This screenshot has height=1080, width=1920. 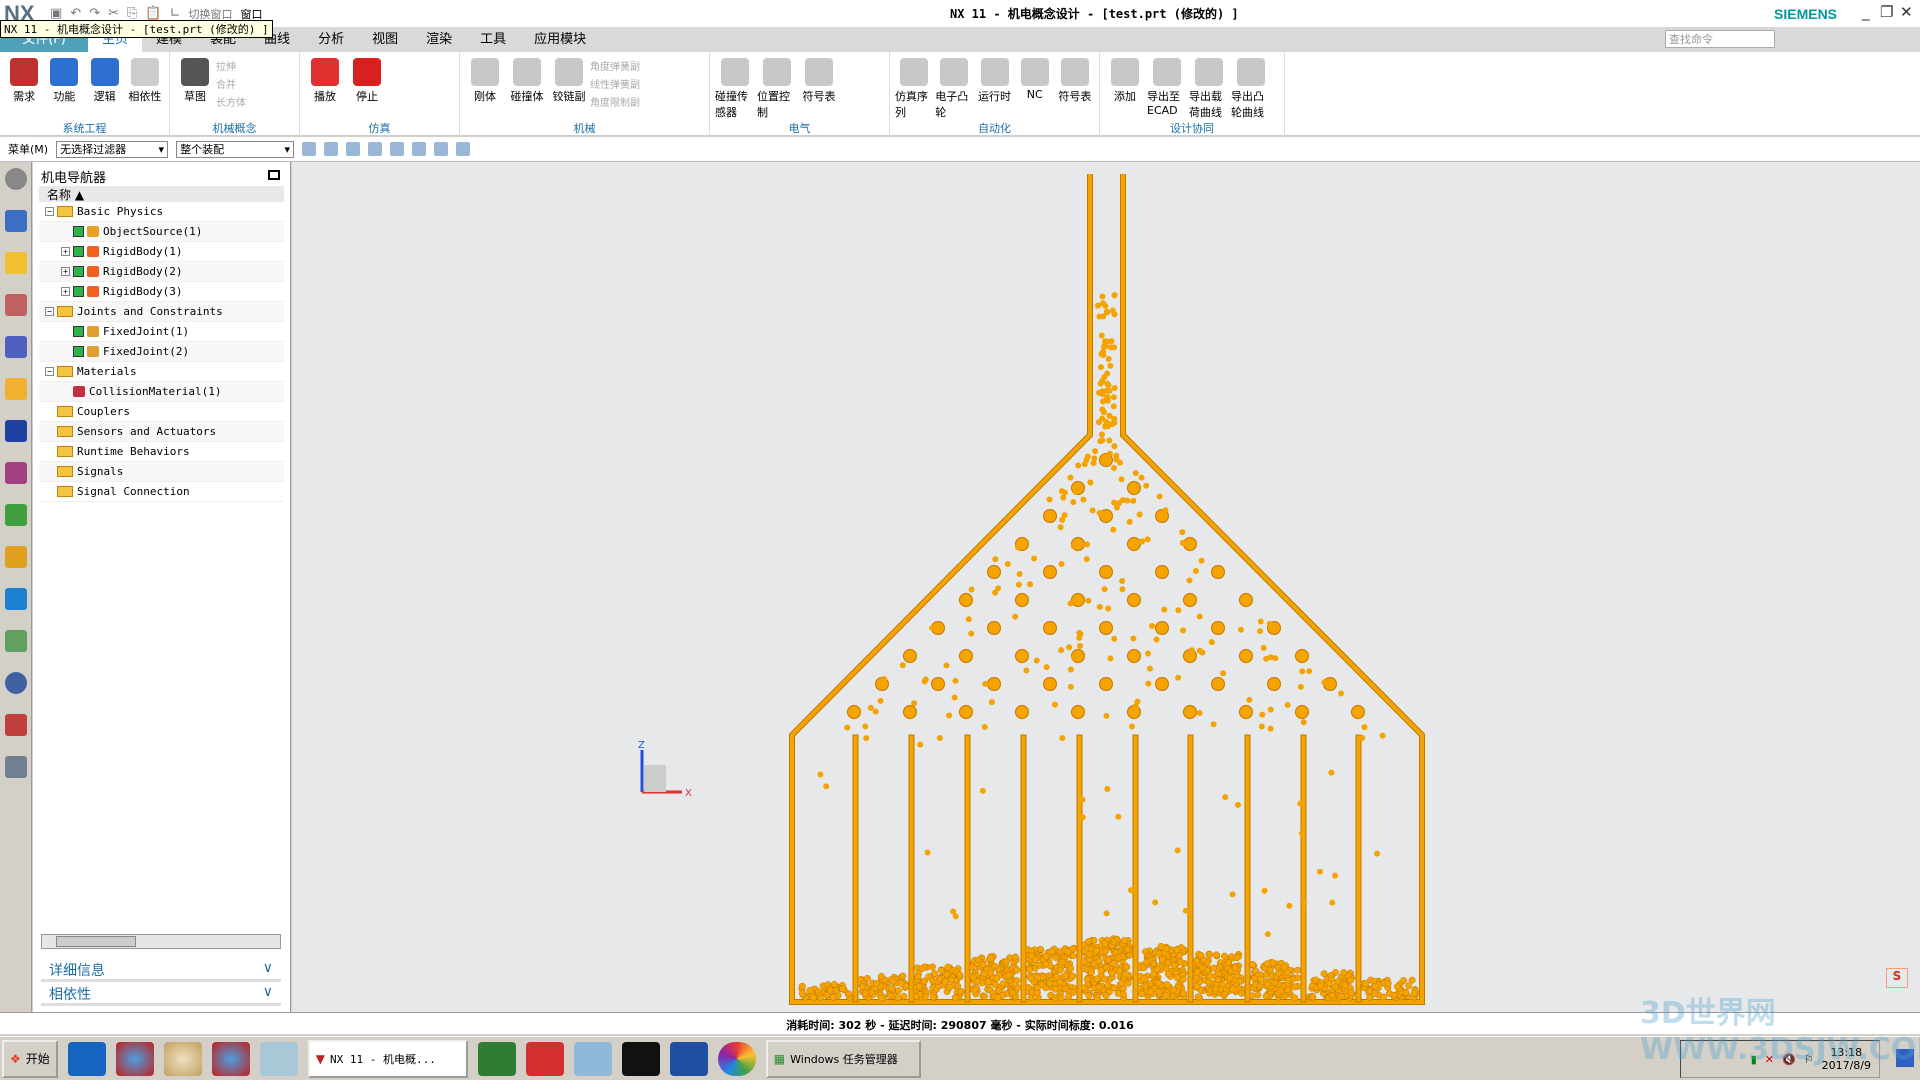 I want to click on fit-view-icon, so click(x=375, y=149).